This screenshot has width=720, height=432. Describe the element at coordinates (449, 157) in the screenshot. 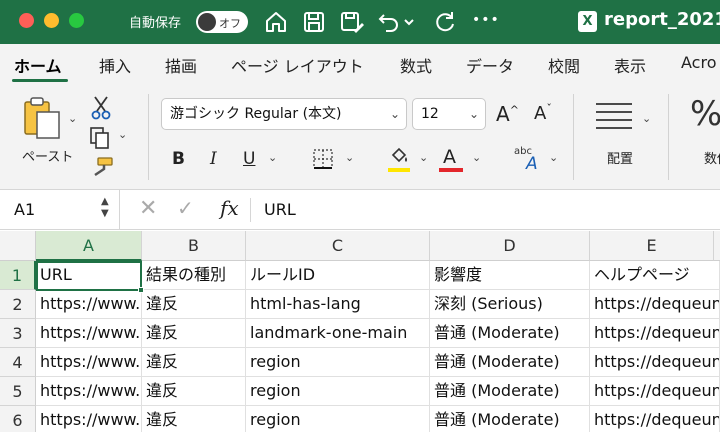

I see `font-color-button: A` at that location.